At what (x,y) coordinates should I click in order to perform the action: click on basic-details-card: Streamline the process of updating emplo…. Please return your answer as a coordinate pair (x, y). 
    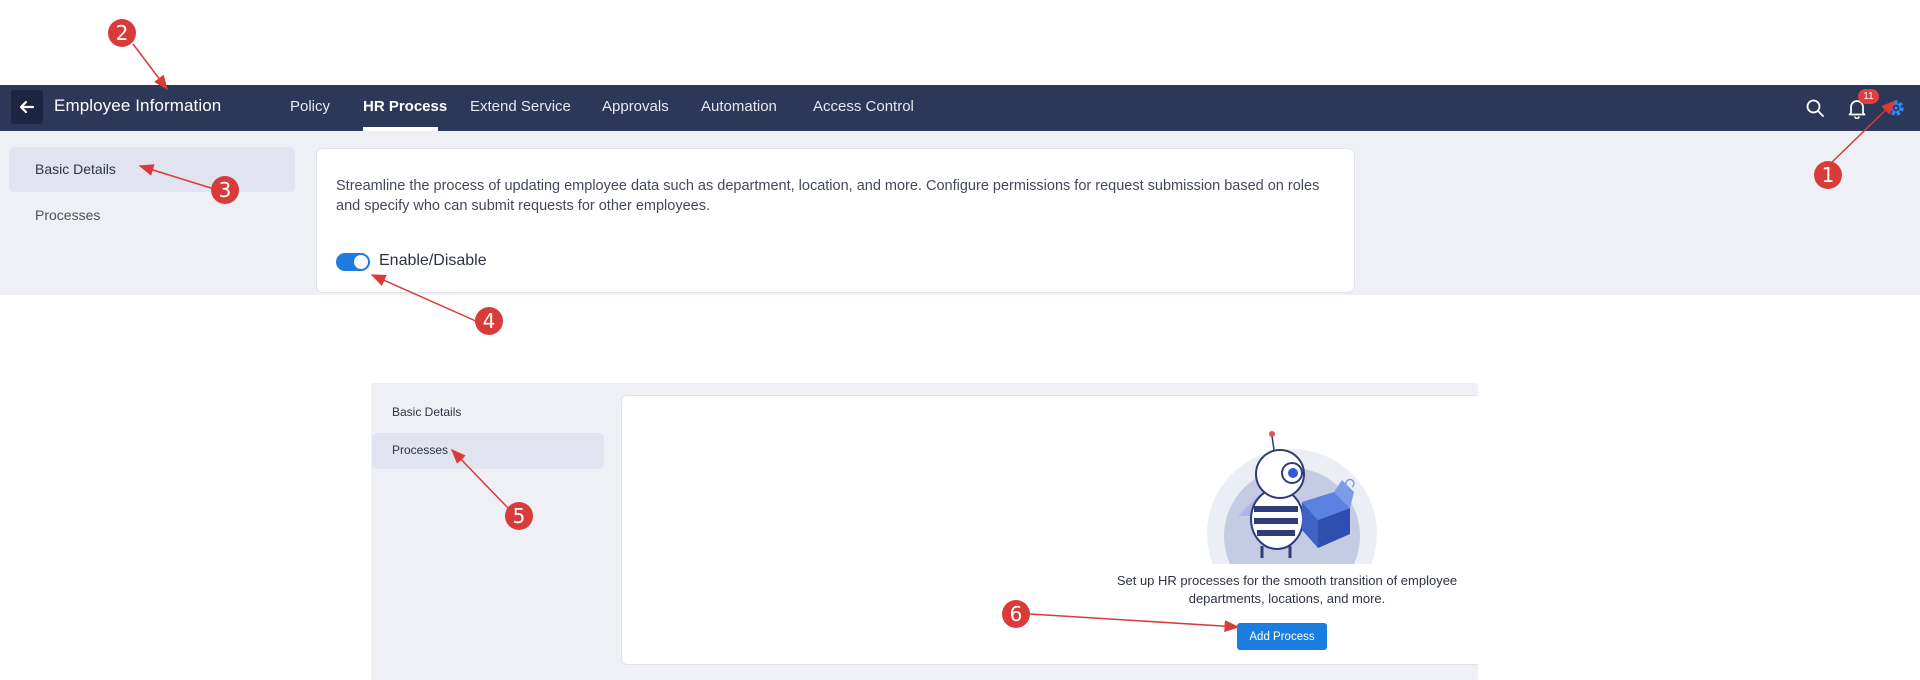
    Looking at the image, I should click on (835, 220).